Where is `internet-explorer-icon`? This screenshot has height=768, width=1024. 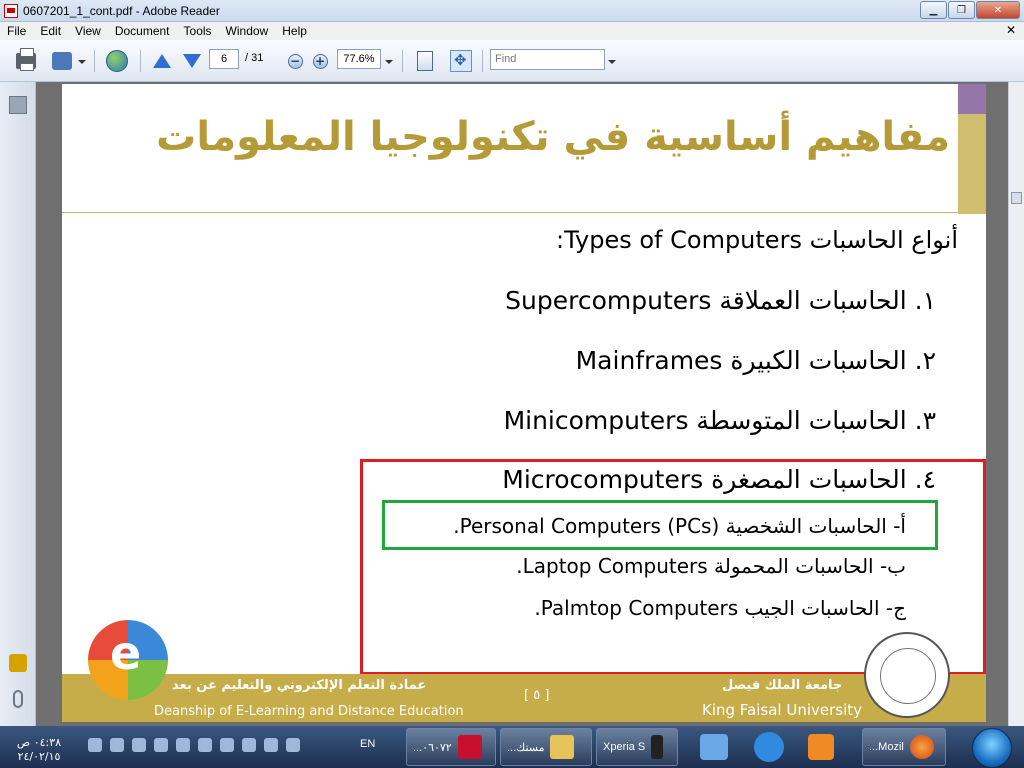
internet-explorer-icon is located at coordinates (769, 747).